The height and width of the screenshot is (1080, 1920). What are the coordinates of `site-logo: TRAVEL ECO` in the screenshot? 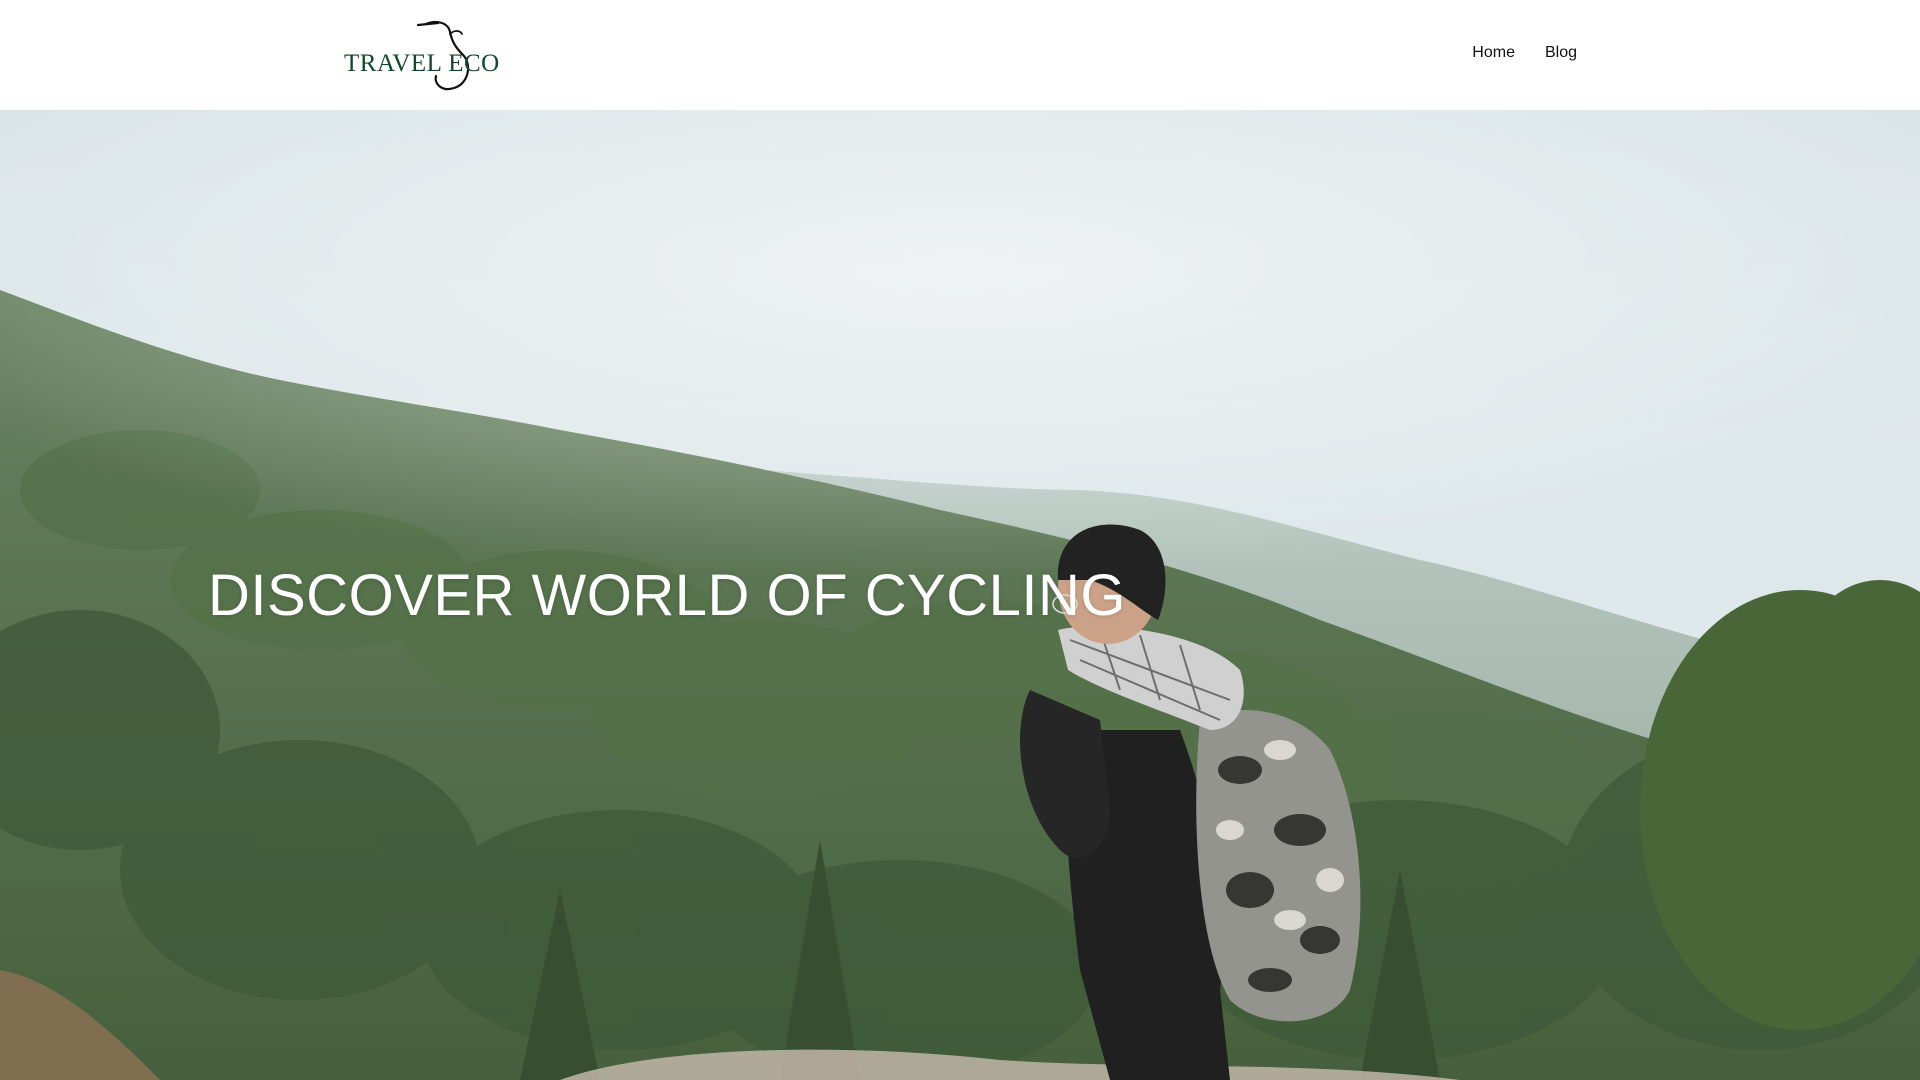 It's located at (423, 55).